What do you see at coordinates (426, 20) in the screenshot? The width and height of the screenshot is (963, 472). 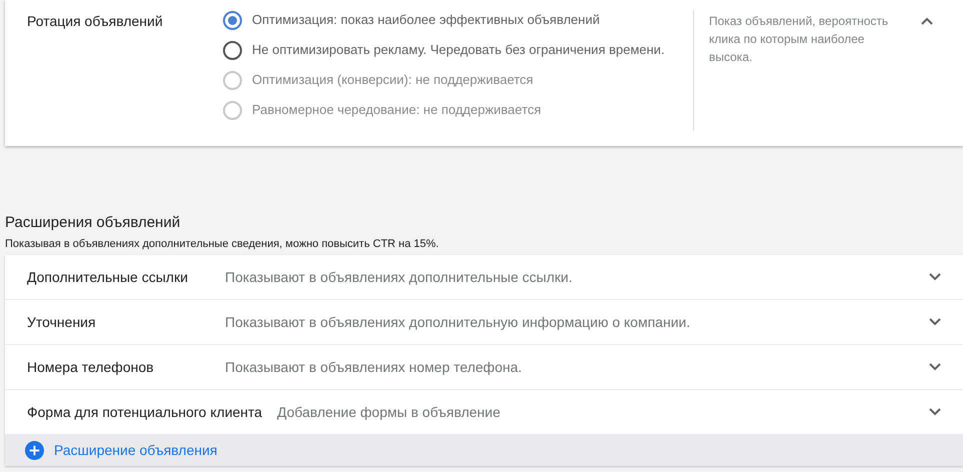 I see `radio-label: Оптимизация: показ наиболее эффективных объявлений` at bounding box center [426, 20].